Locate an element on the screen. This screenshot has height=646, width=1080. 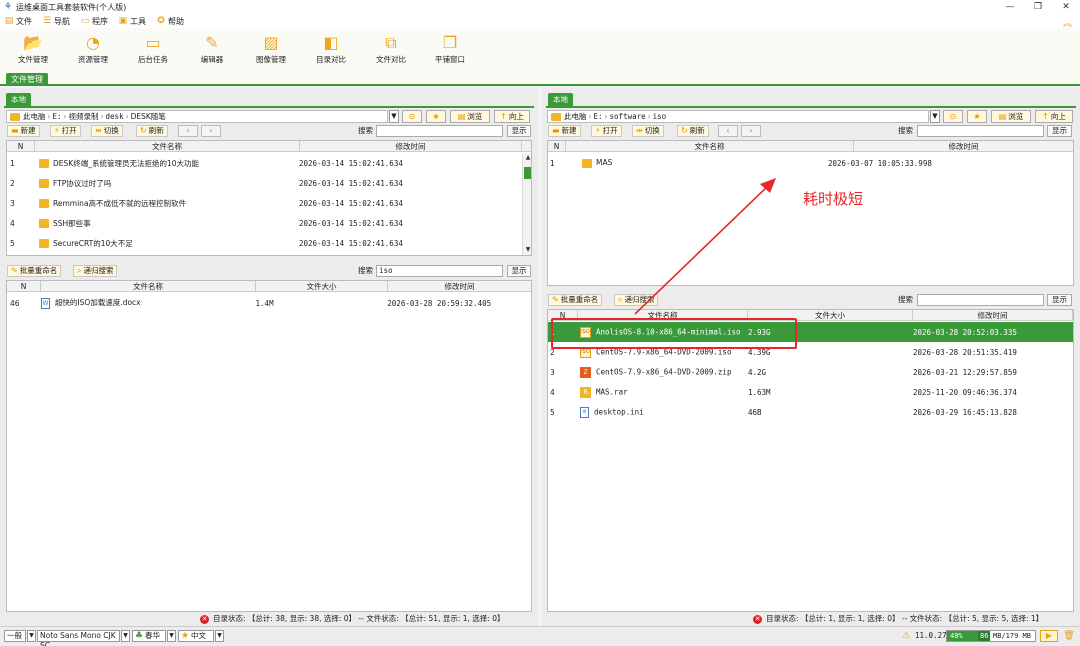
trash-icon: 🗑 is located at coordinates (1069, 636).